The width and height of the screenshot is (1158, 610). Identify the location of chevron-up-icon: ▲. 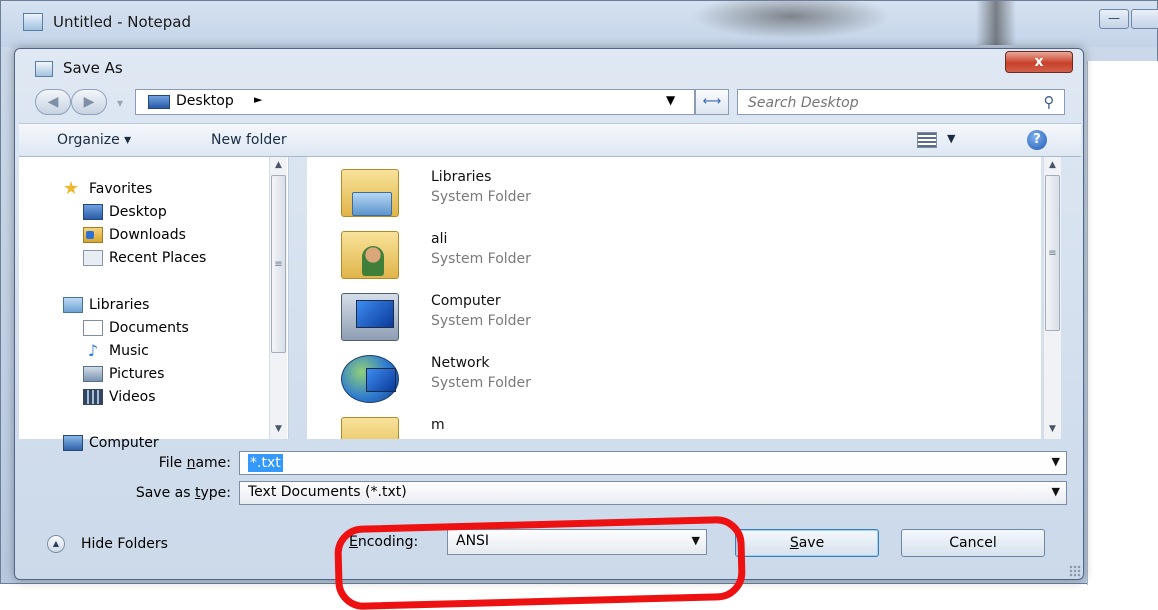
(56, 544).